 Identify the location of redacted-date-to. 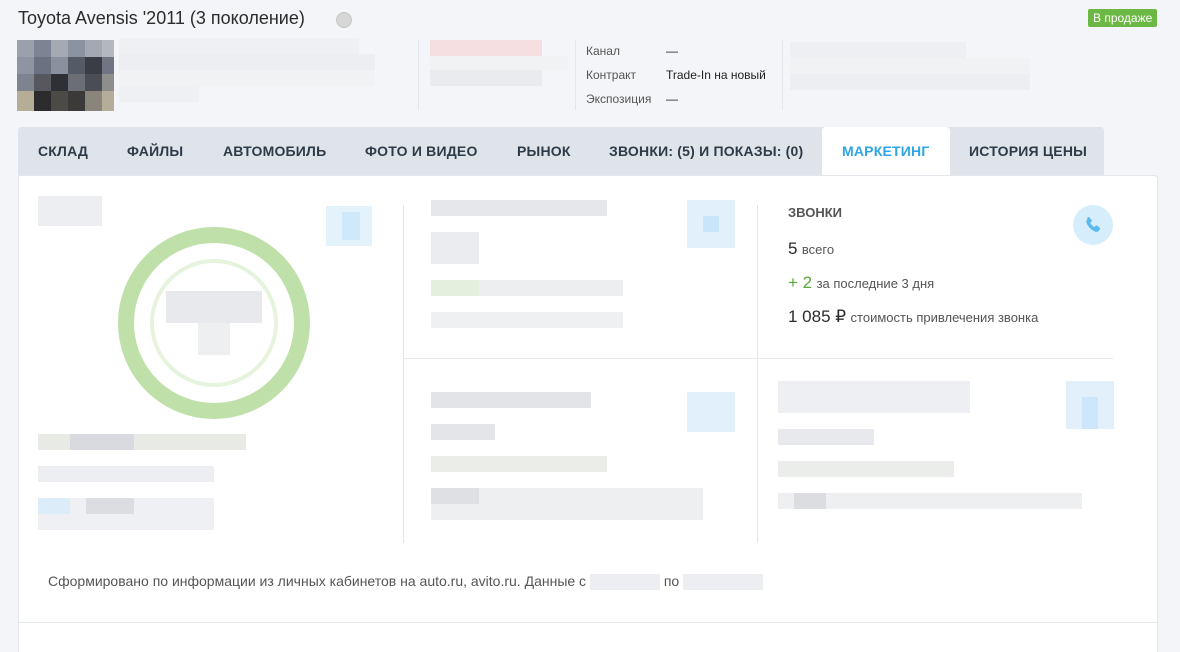
(723, 582).